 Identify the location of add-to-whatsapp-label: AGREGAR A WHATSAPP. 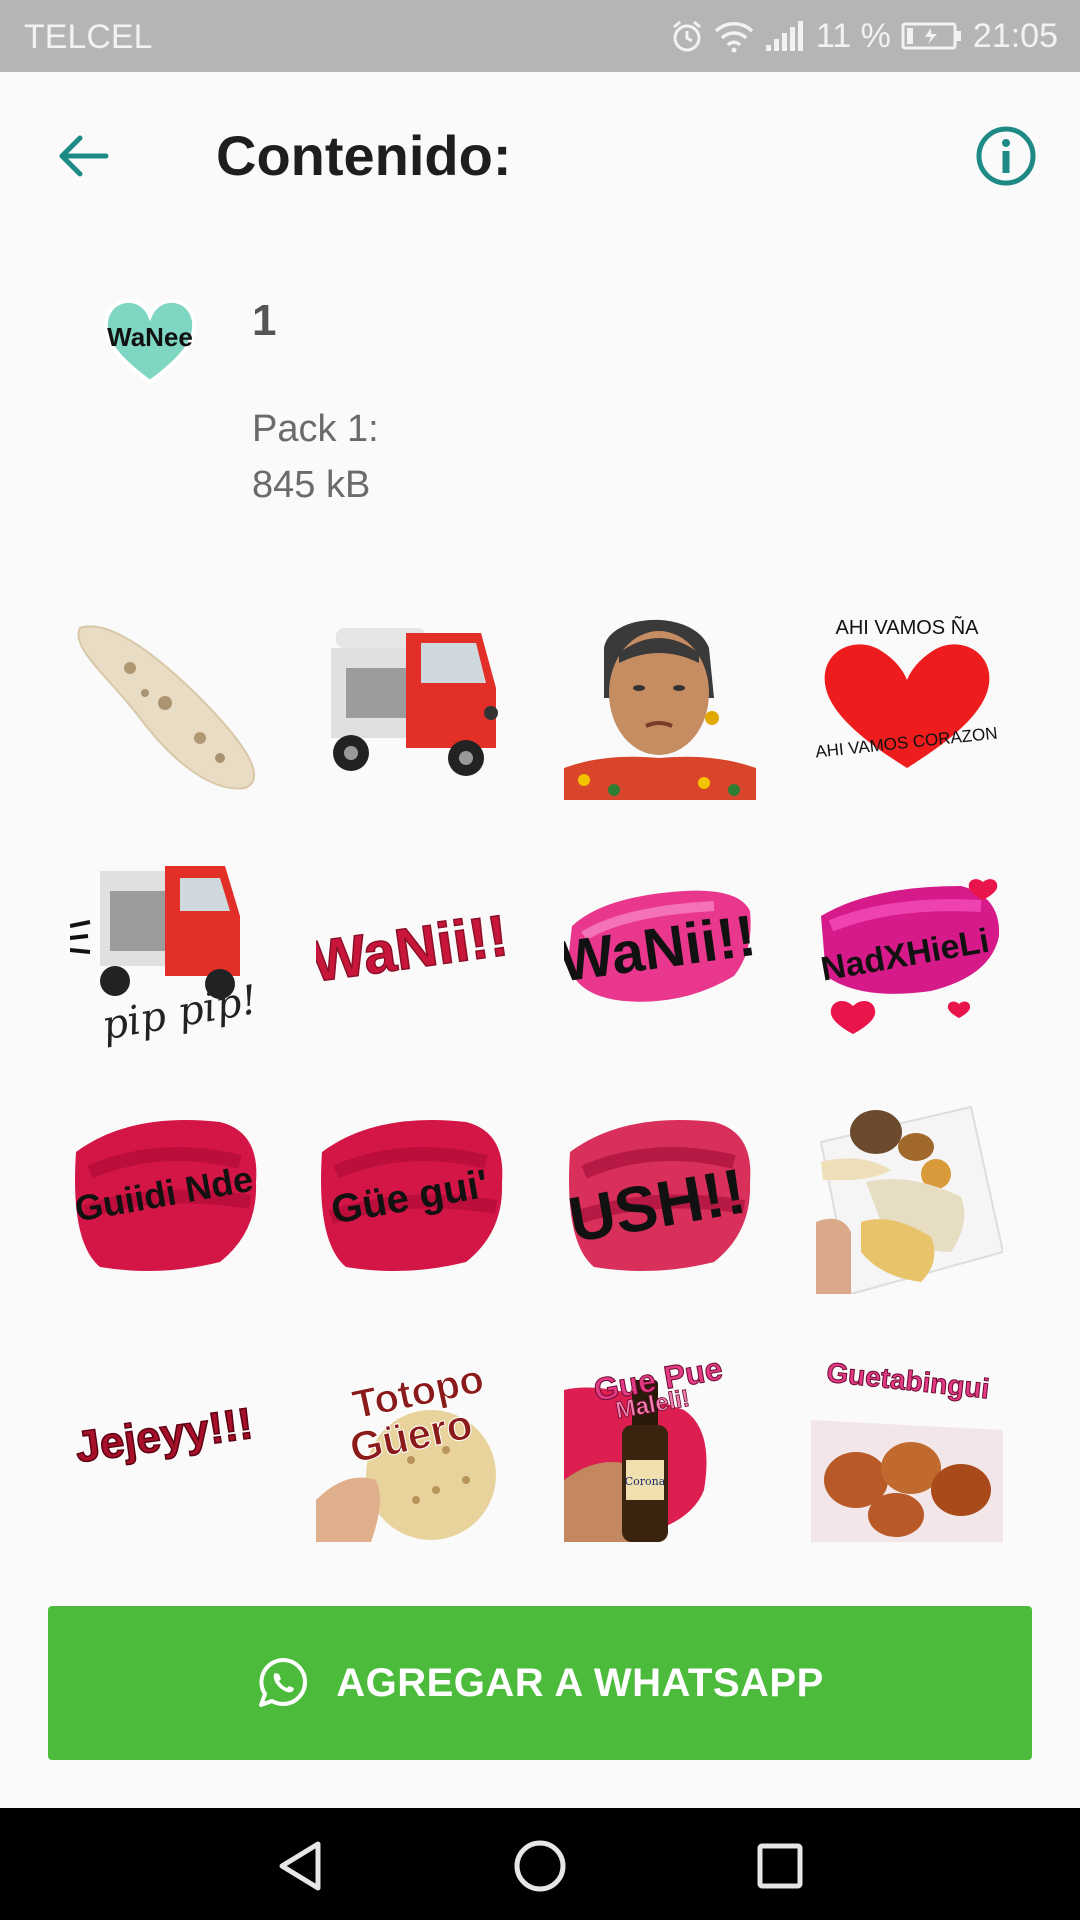
(580, 1682).